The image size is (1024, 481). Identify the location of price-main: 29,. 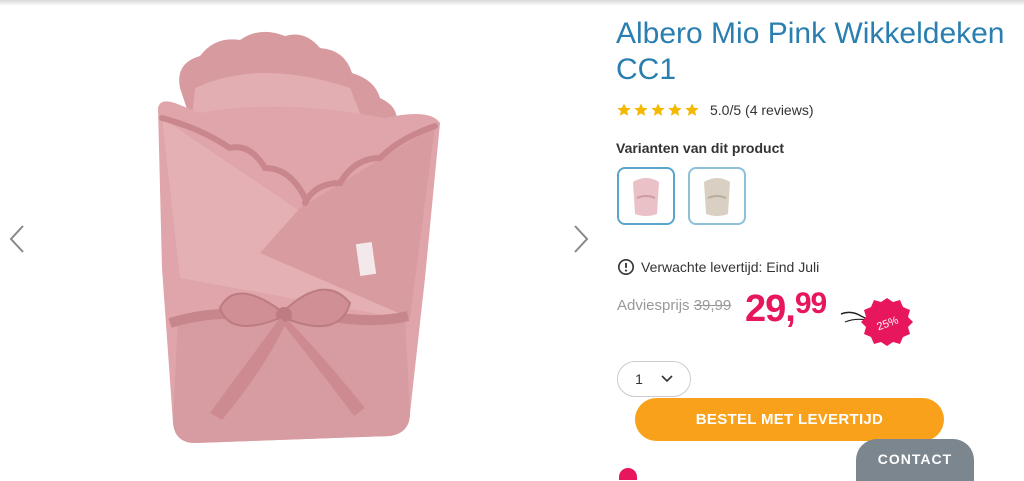
(770, 309).